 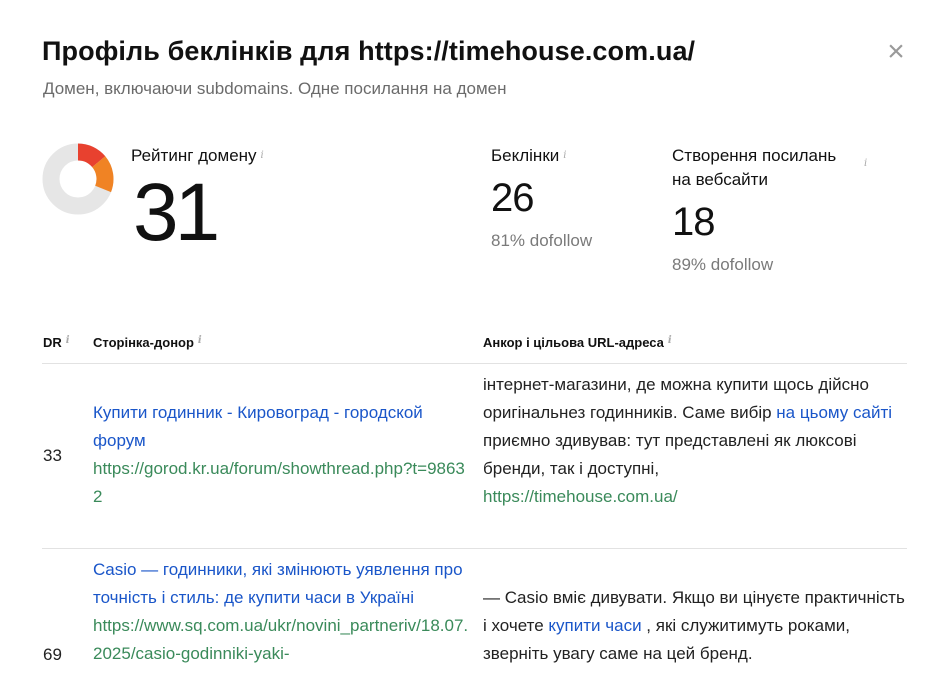 What do you see at coordinates (512, 198) in the screenshot?
I see `backlinks-value: 26` at bounding box center [512, 198].